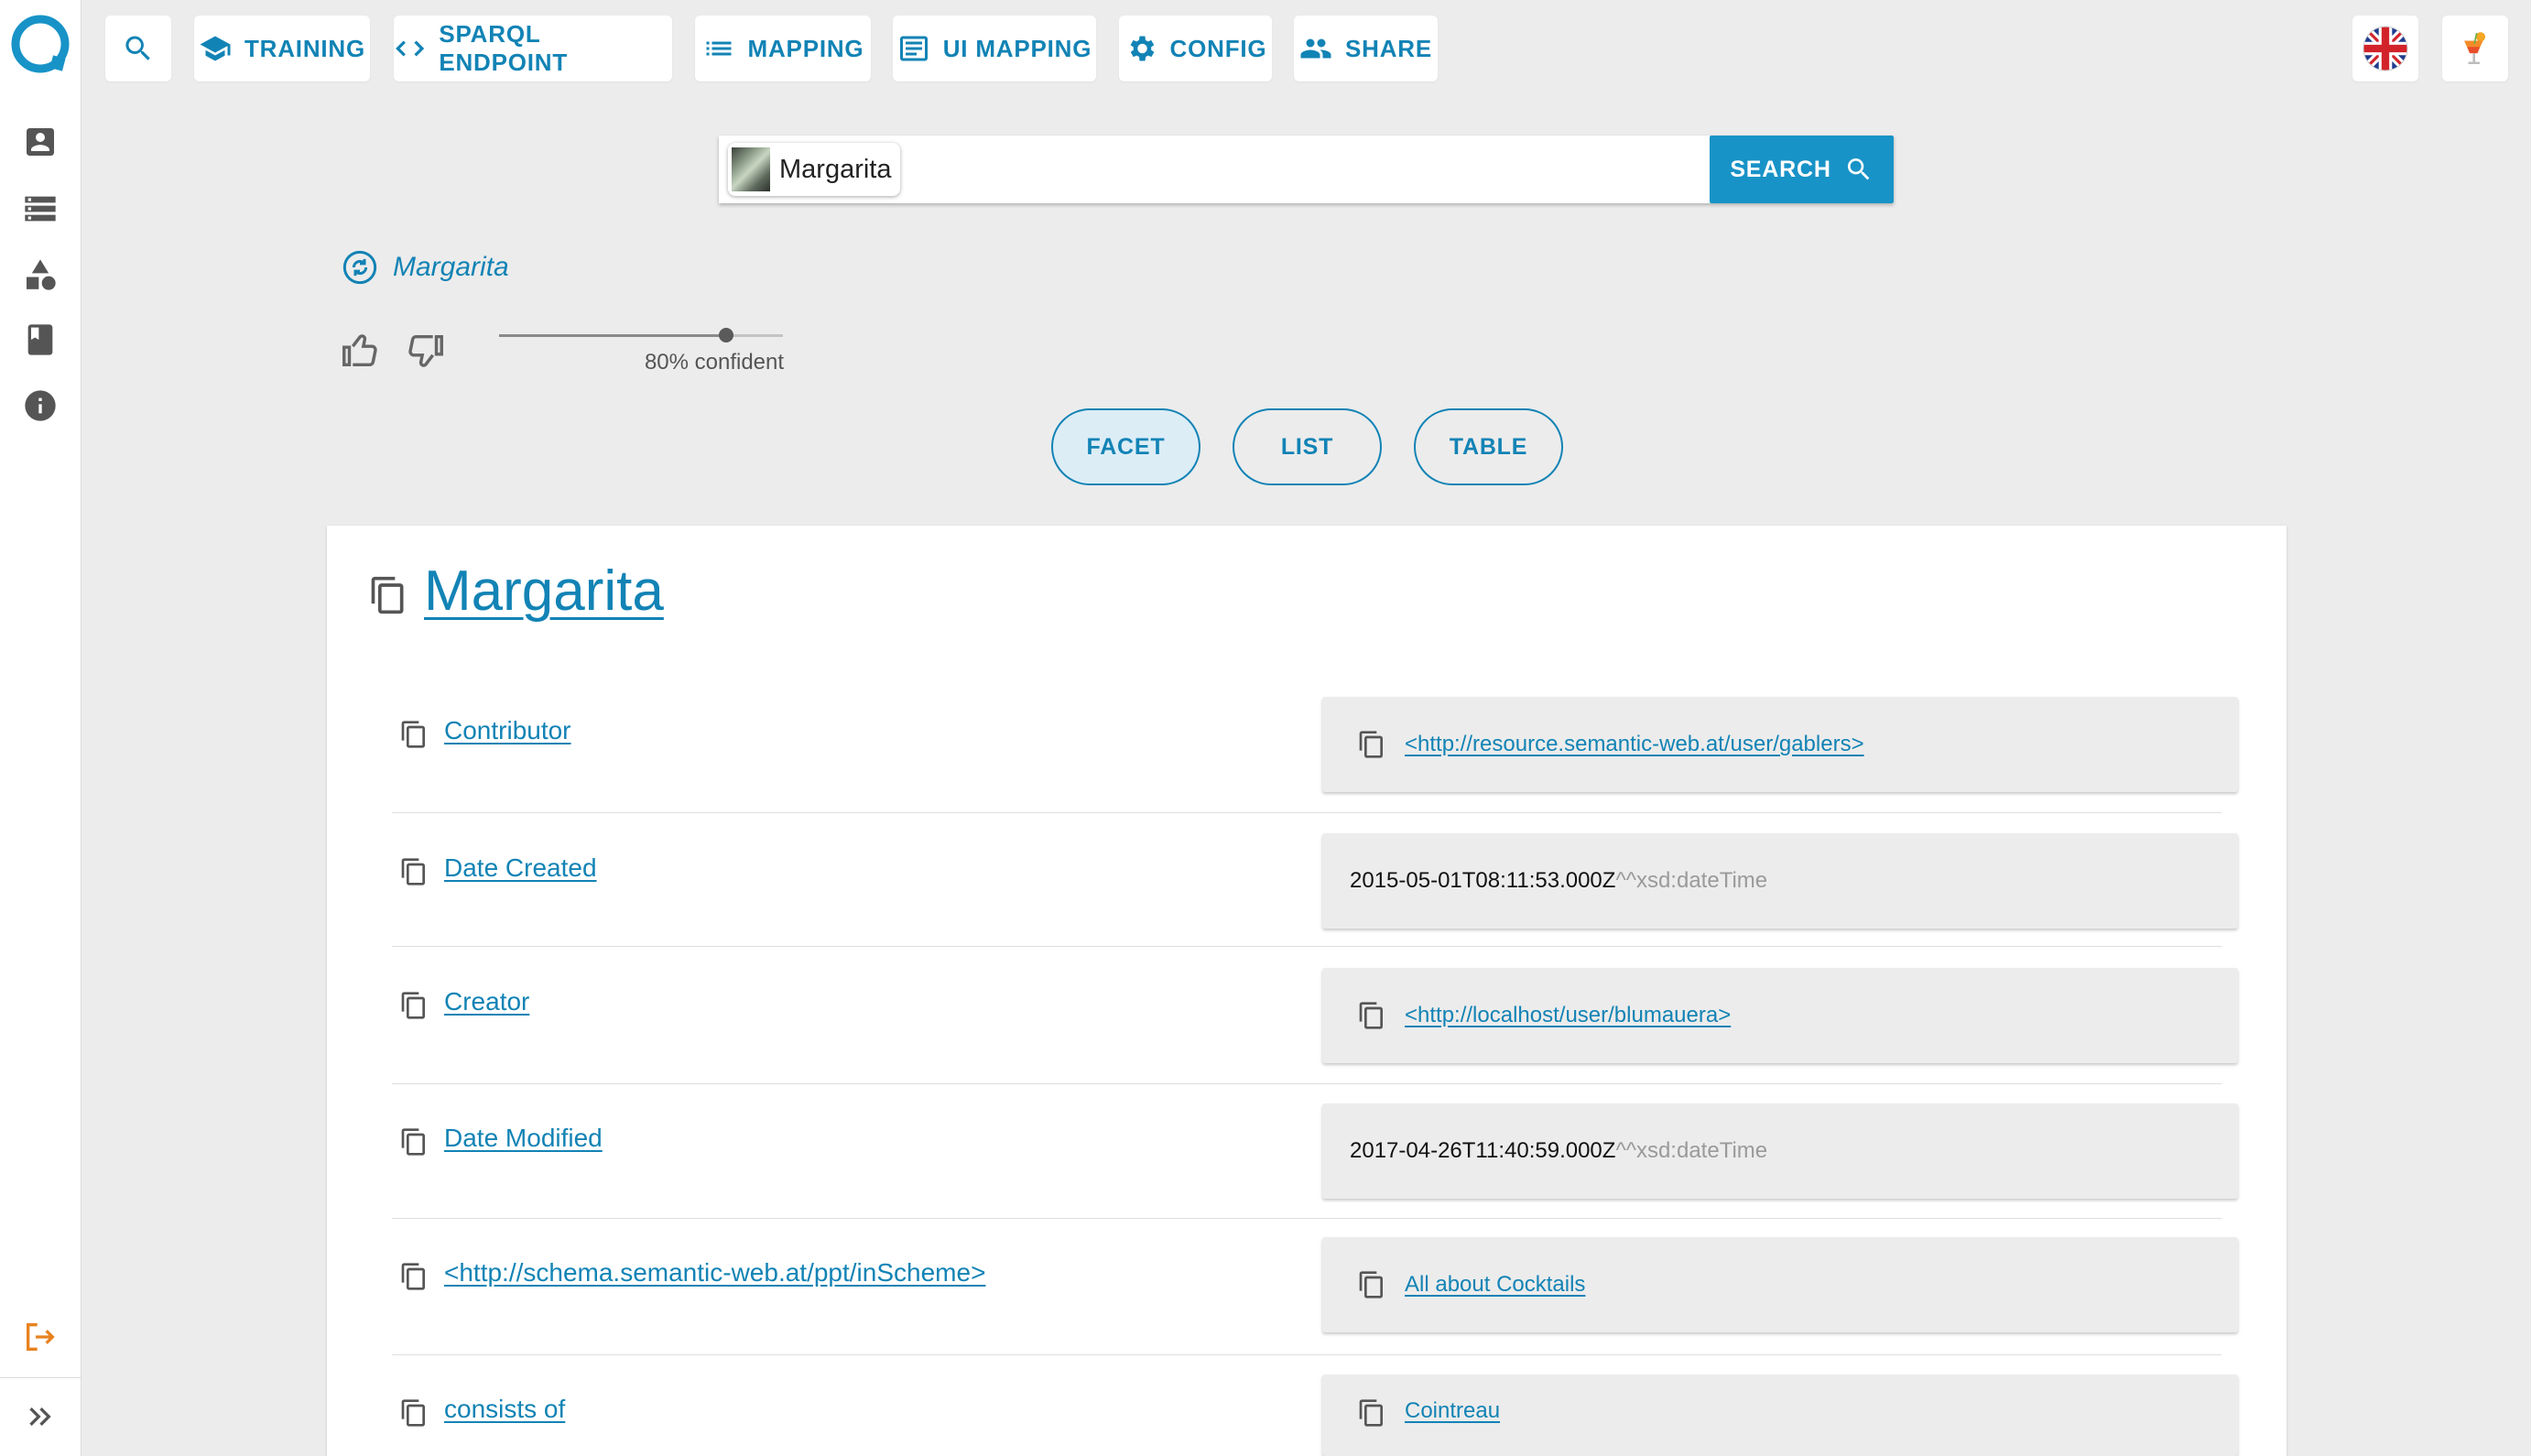 The image size is (2531, 1456). Describe the element at coordinates (1780, 1284) in the screenshot. I see `value-box-in-scheme: All about Cocktails` at that location.